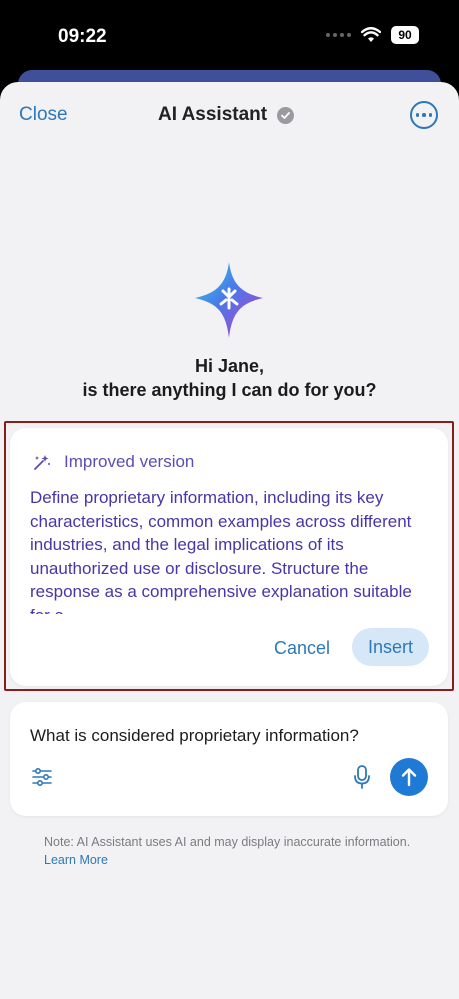 This screenshot has height=999, width=459. I want to click on status-bar: 09:22 90, so click(229, 35).